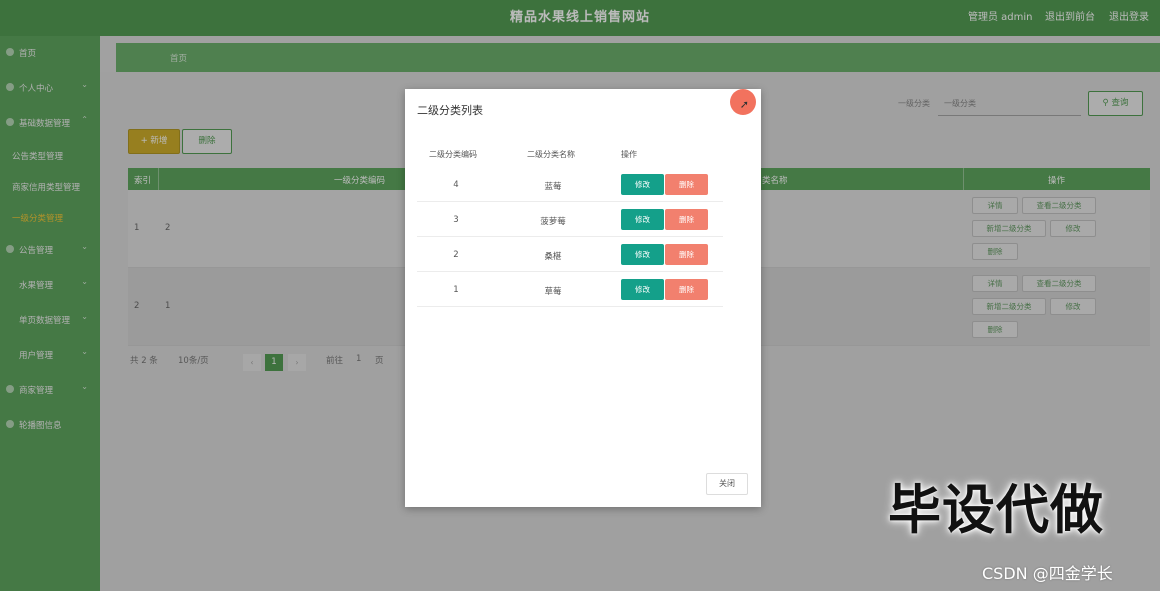  I want to click on modal-row-name: 草莓, so click(553, 292).